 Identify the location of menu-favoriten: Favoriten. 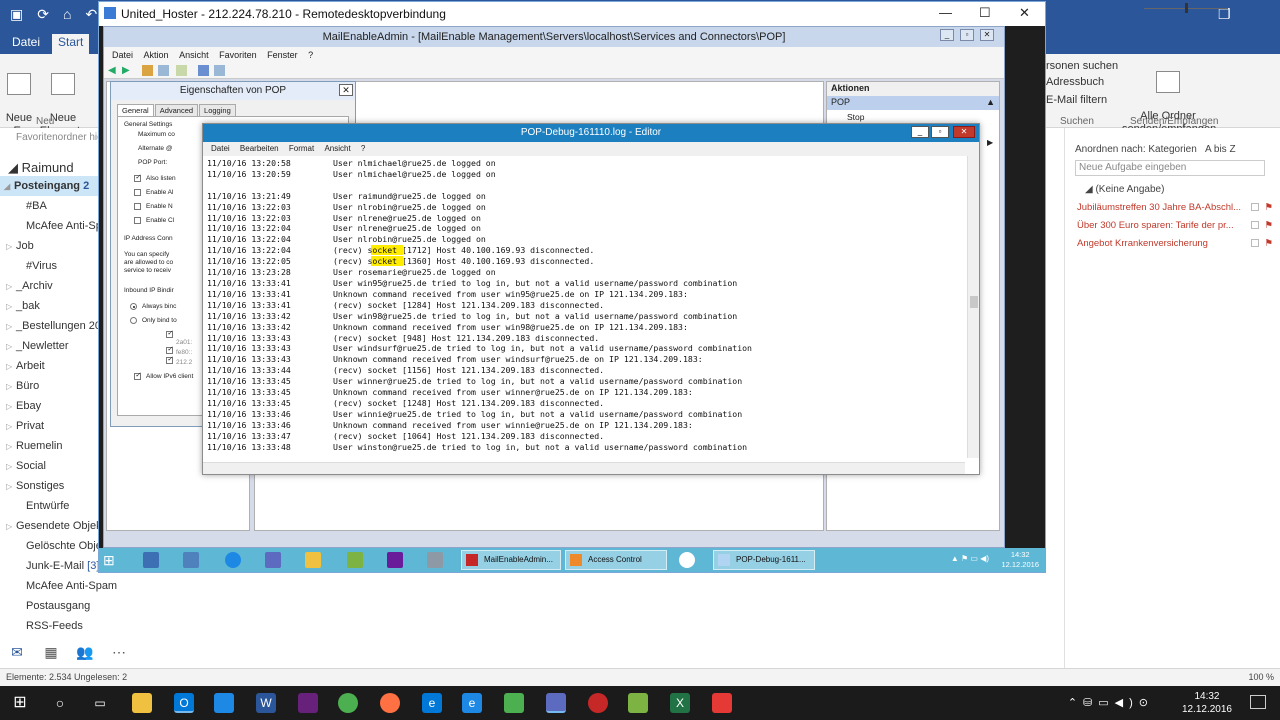
(238, 55).